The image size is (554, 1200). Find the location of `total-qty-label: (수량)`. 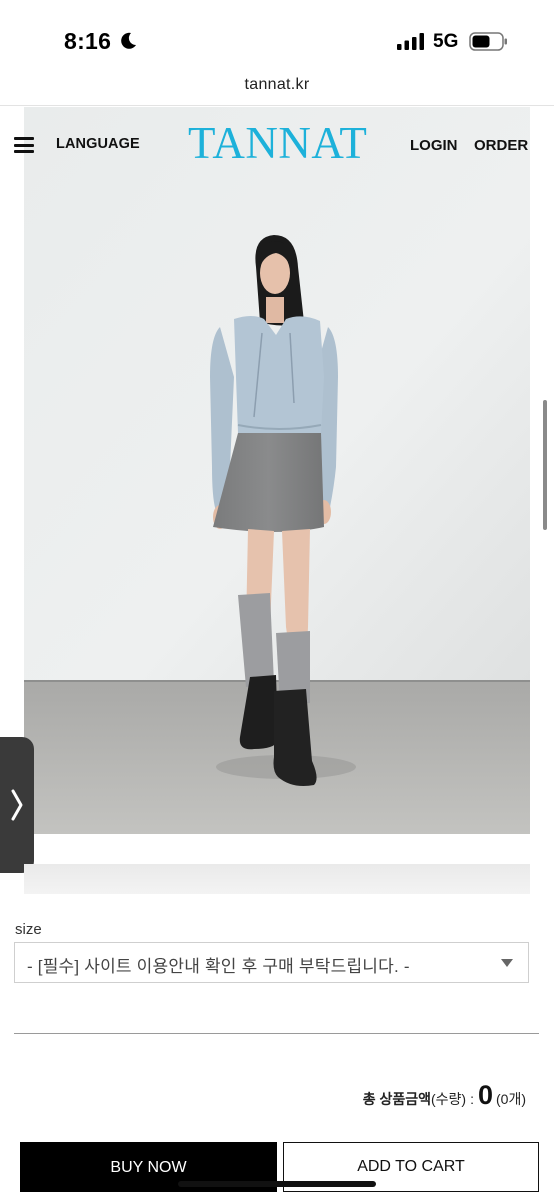

total-qty-label: (수량) is located at coordinates (448, 1099).